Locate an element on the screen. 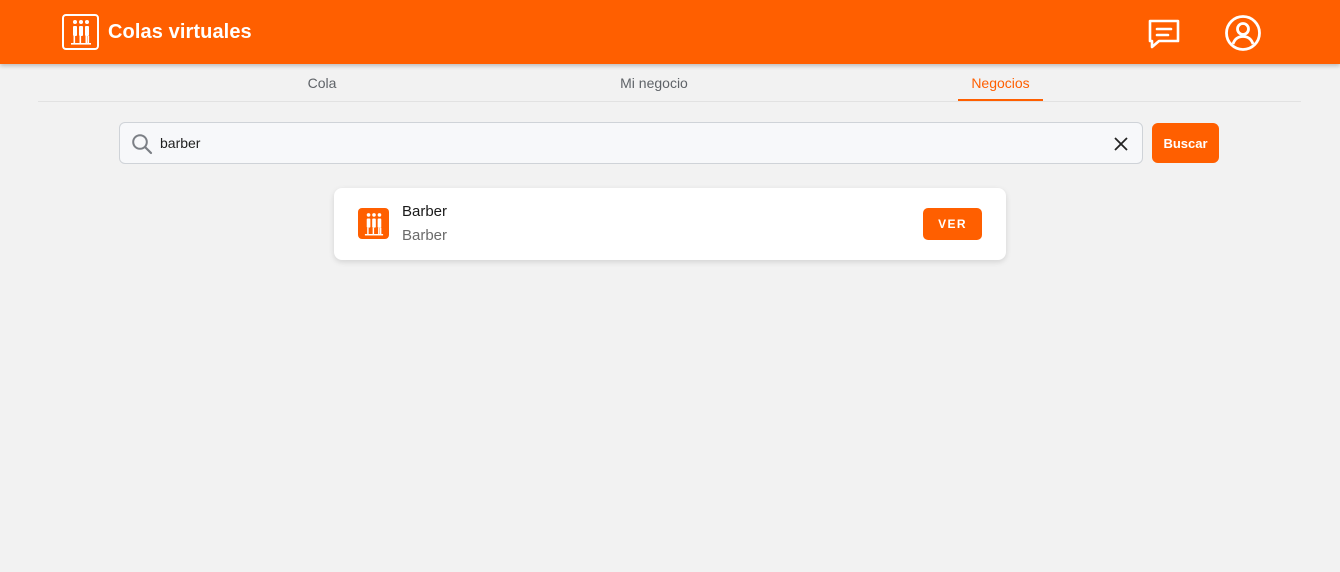  app-title: Colas virtuales is located at coordinates (180, 31).